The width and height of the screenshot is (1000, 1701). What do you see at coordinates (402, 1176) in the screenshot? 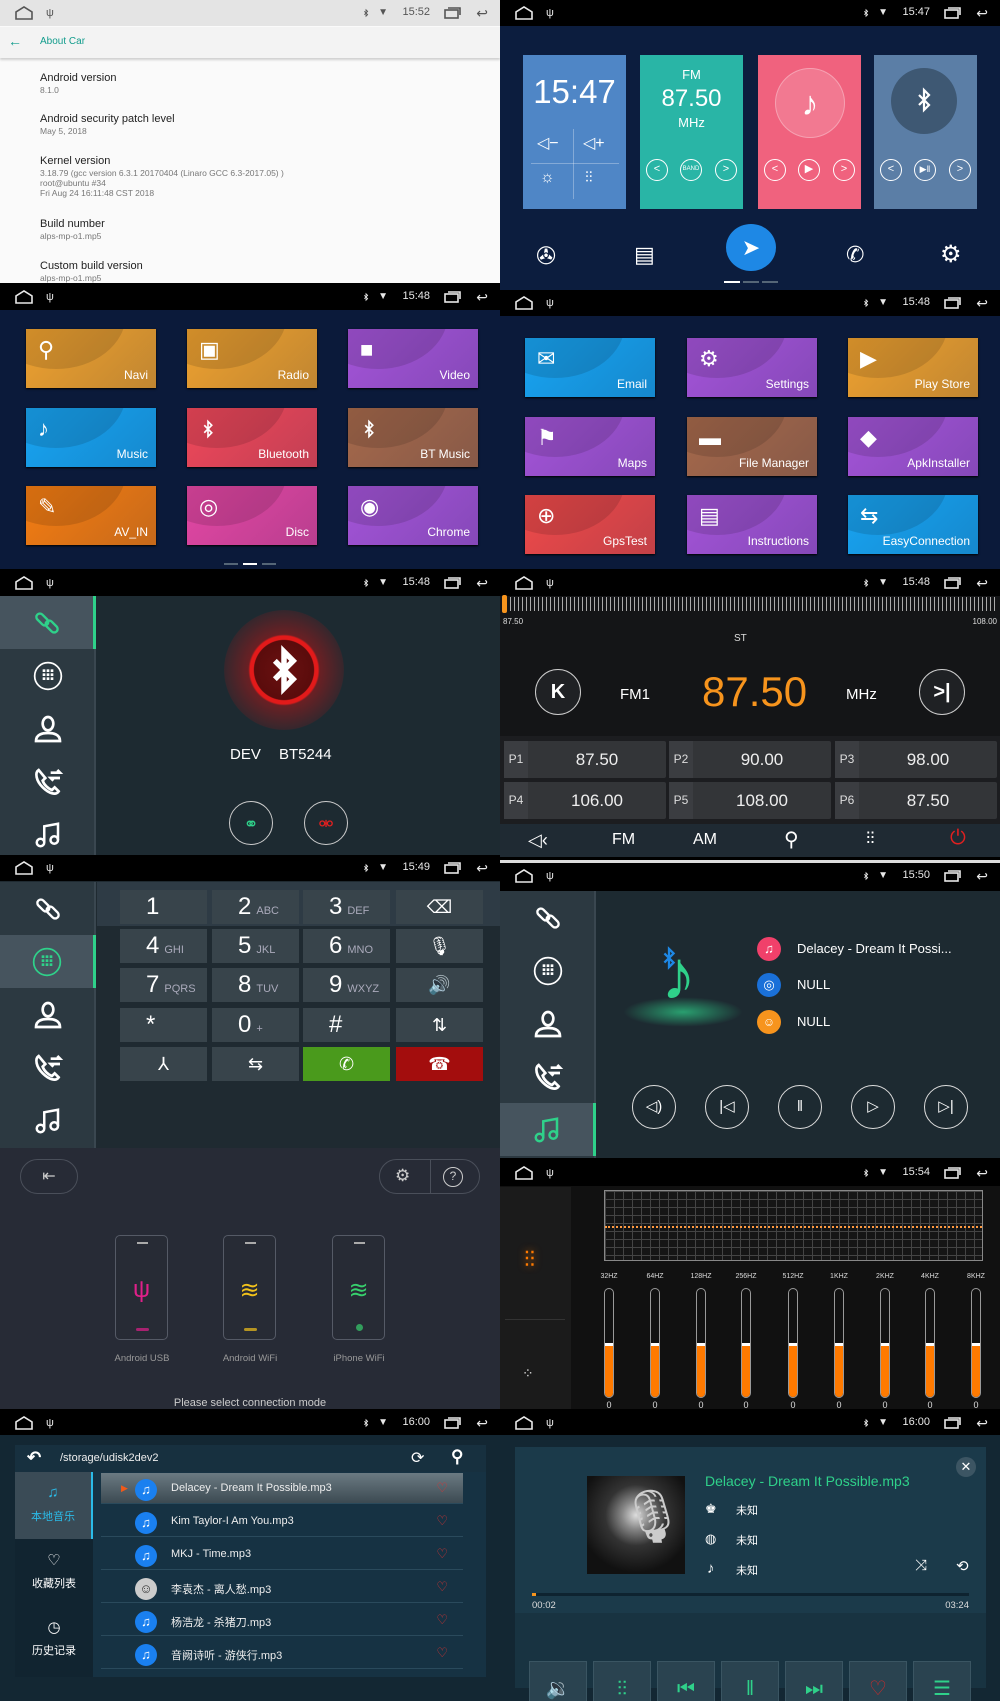
I see `settings-icon: ⚙` at bounding box center [402, 1176].